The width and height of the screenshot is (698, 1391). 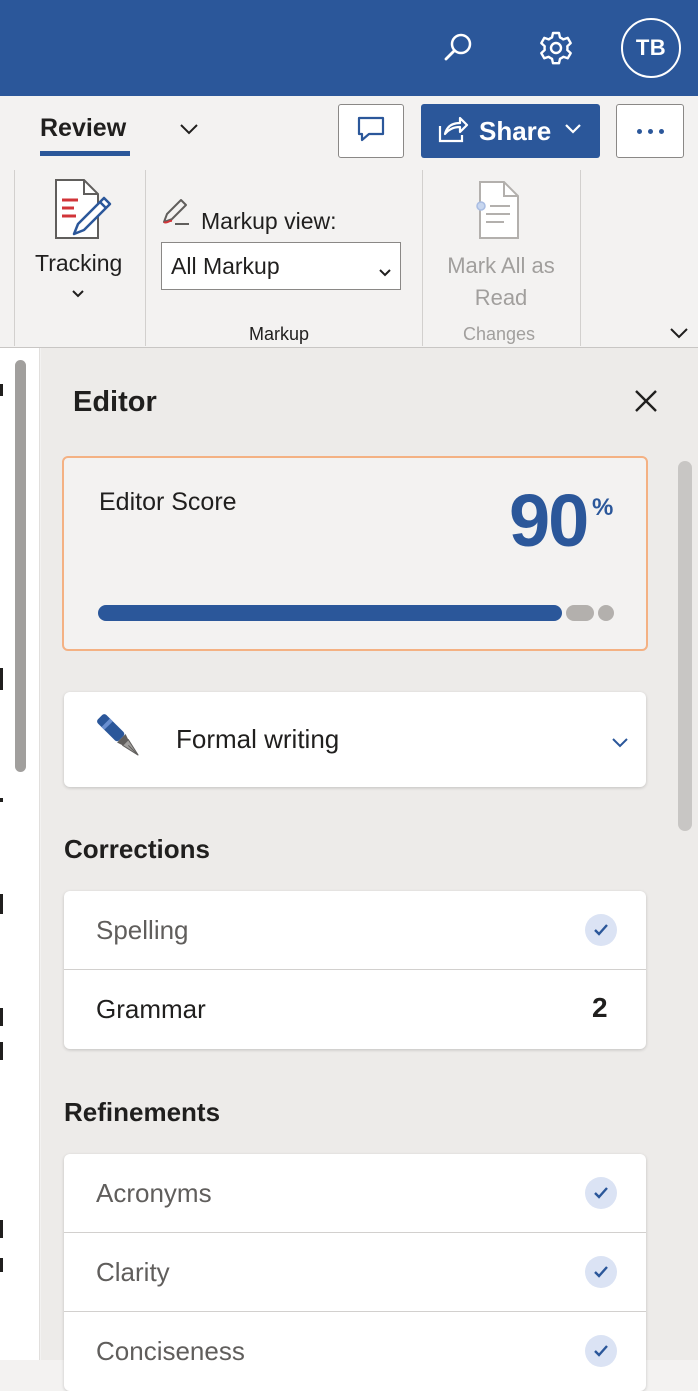 What do you see at coordinates (170, 1351) in the screenshot?
I see `refinement-label-conciseness: Conciseness` at bounding box center [170, 1351].